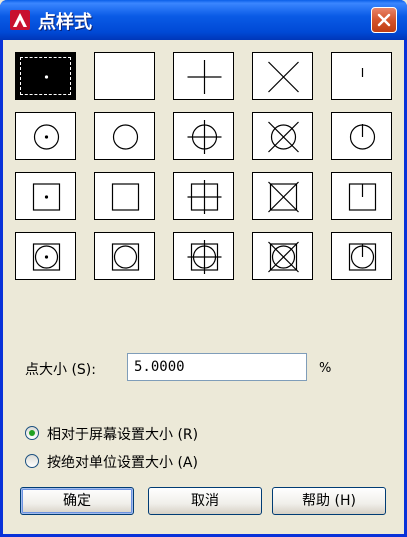  I want to click on point-style-circle-square, so click(124, 256).